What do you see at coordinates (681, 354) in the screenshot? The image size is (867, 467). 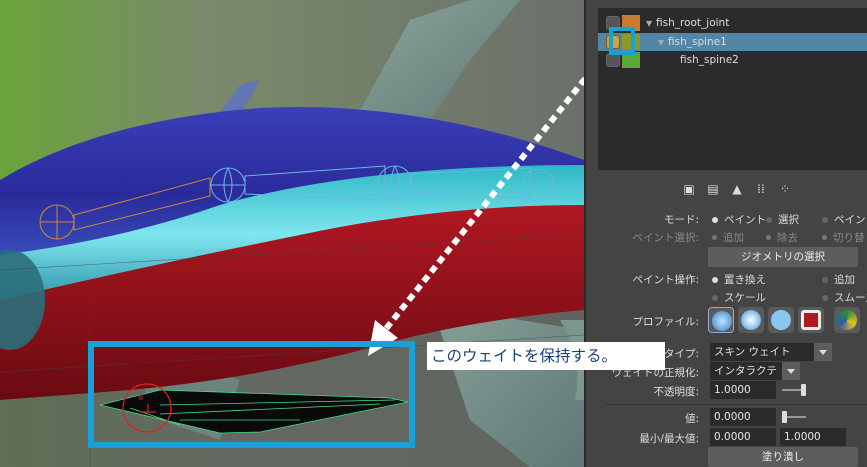 I see `weight-type-label: タイプ:` at bounding box center [681, 354].